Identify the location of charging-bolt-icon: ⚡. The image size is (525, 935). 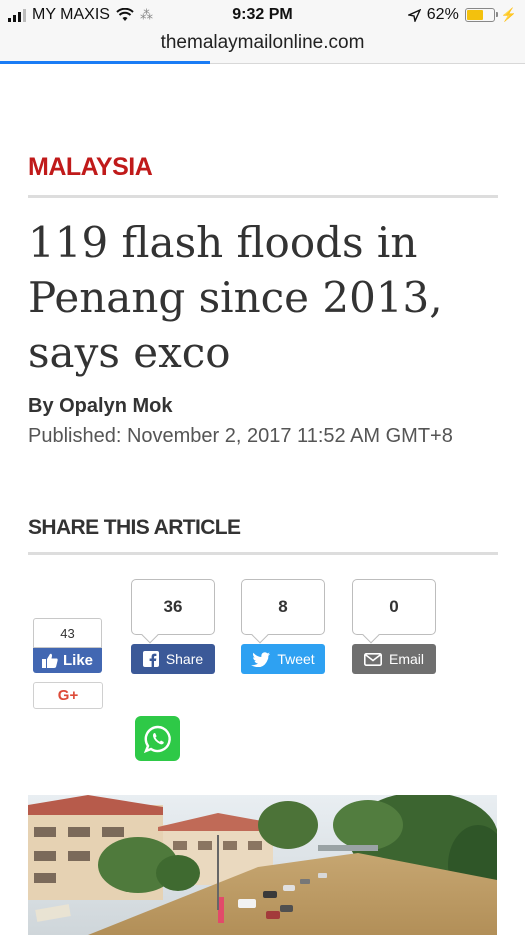
(508, 14).